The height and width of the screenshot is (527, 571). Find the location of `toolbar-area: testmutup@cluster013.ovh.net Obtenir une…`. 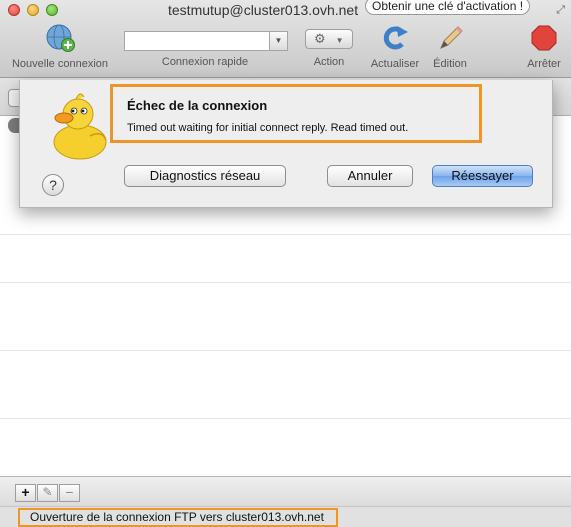

toolbar-area: testmutup@cluster013.ovh.net Obtenir une… is located at coordinates (285, 39).